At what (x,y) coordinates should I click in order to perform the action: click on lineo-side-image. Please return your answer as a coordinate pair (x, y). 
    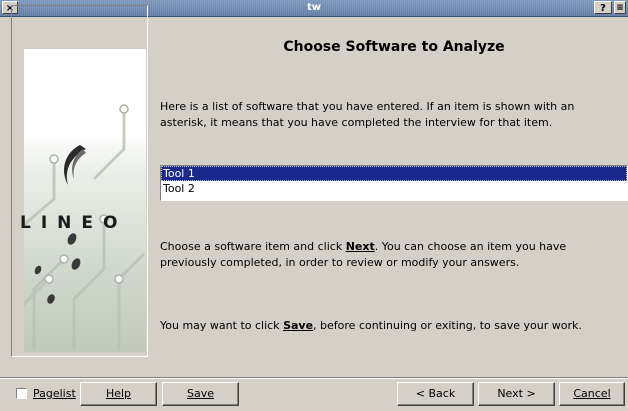
    Looking at the image, I should click on (85, 200).